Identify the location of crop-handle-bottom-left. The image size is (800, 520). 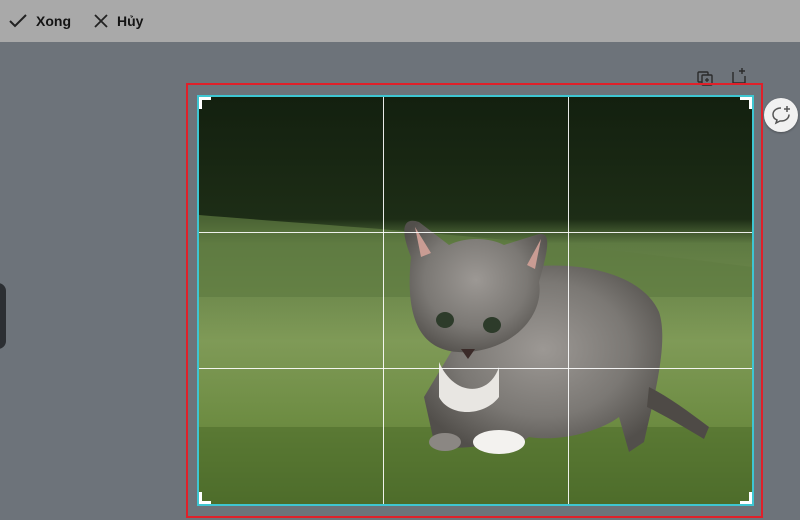
(205, 498).